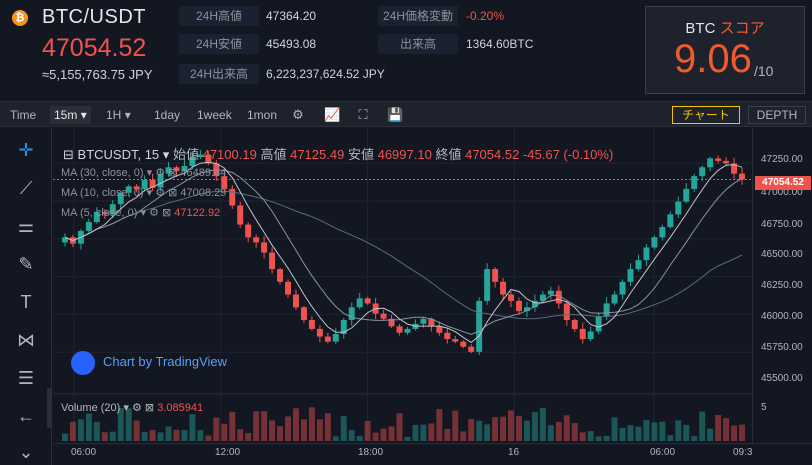  What do you see at coordinates (418, 44) in the screenshot?
I see `stat-label-volume: 出来高` at bounding box center [418, 44].